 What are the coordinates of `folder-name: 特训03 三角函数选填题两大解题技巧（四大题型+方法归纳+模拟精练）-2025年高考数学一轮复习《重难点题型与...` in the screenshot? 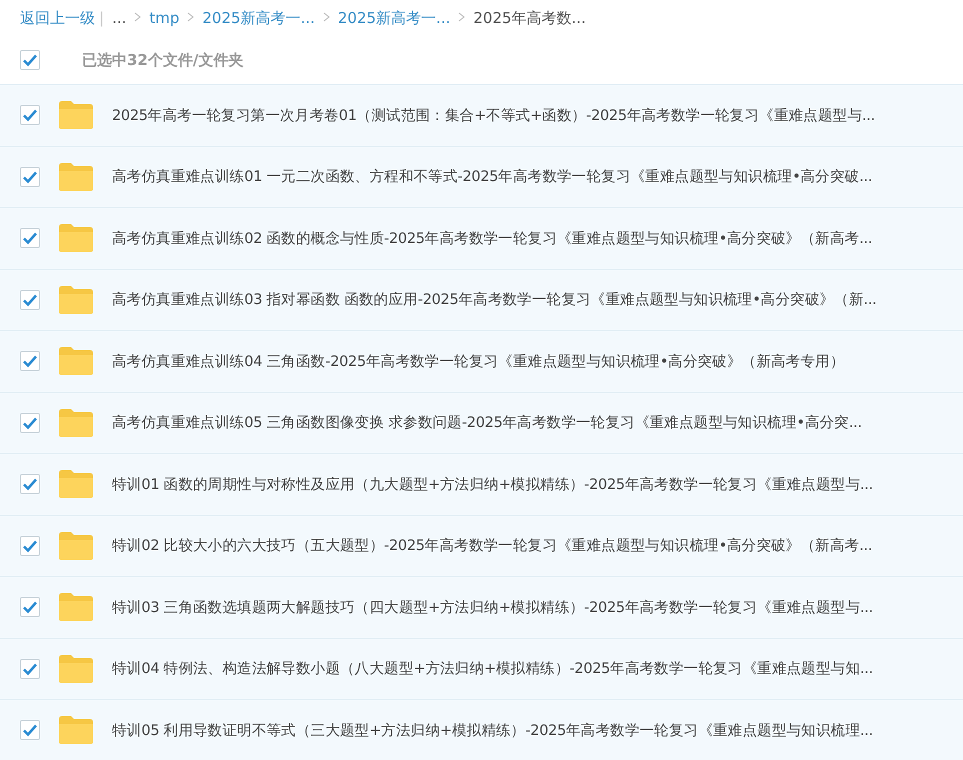 It's located at (492, 607).